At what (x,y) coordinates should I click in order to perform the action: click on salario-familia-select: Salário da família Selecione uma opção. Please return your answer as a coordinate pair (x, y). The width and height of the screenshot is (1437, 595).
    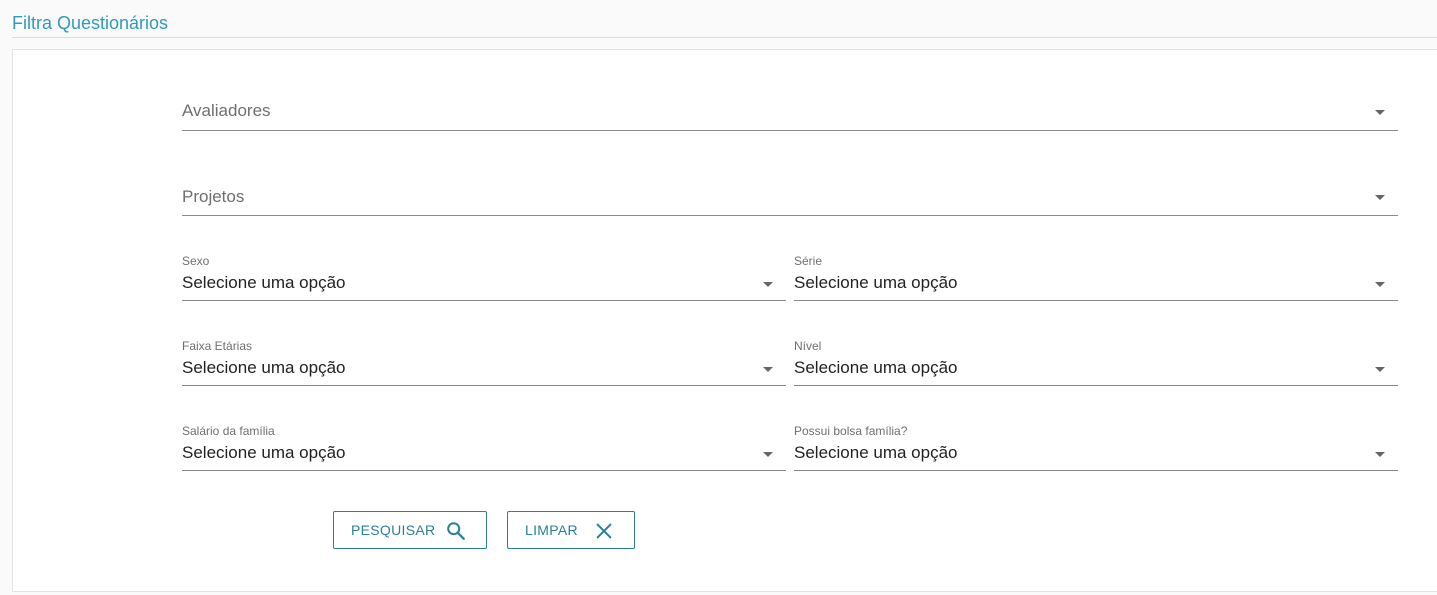
    Looking at the image, I should click on (484, 447).